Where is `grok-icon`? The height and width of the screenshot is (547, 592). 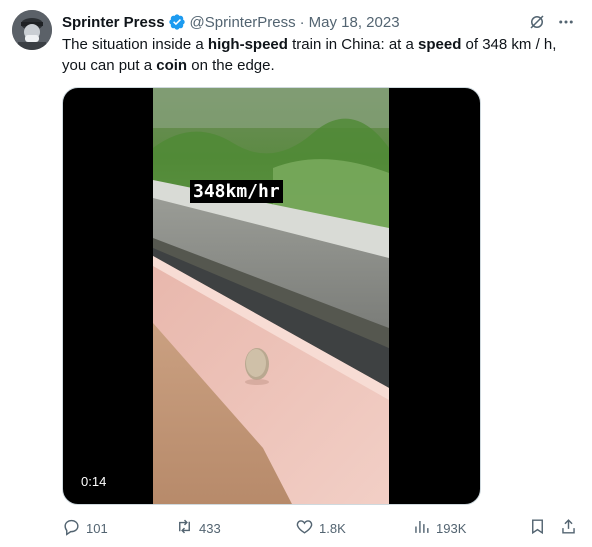 grok-icon is located at coordinates (537, 22).